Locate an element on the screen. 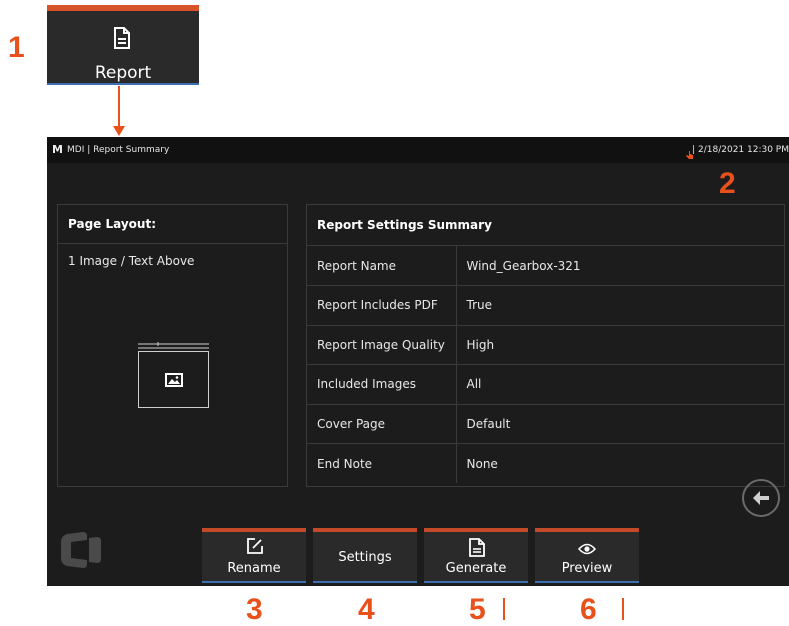 The height and width of the screenshot is (626, 789). table-row: End Note None is located at coordinates (545, 463).